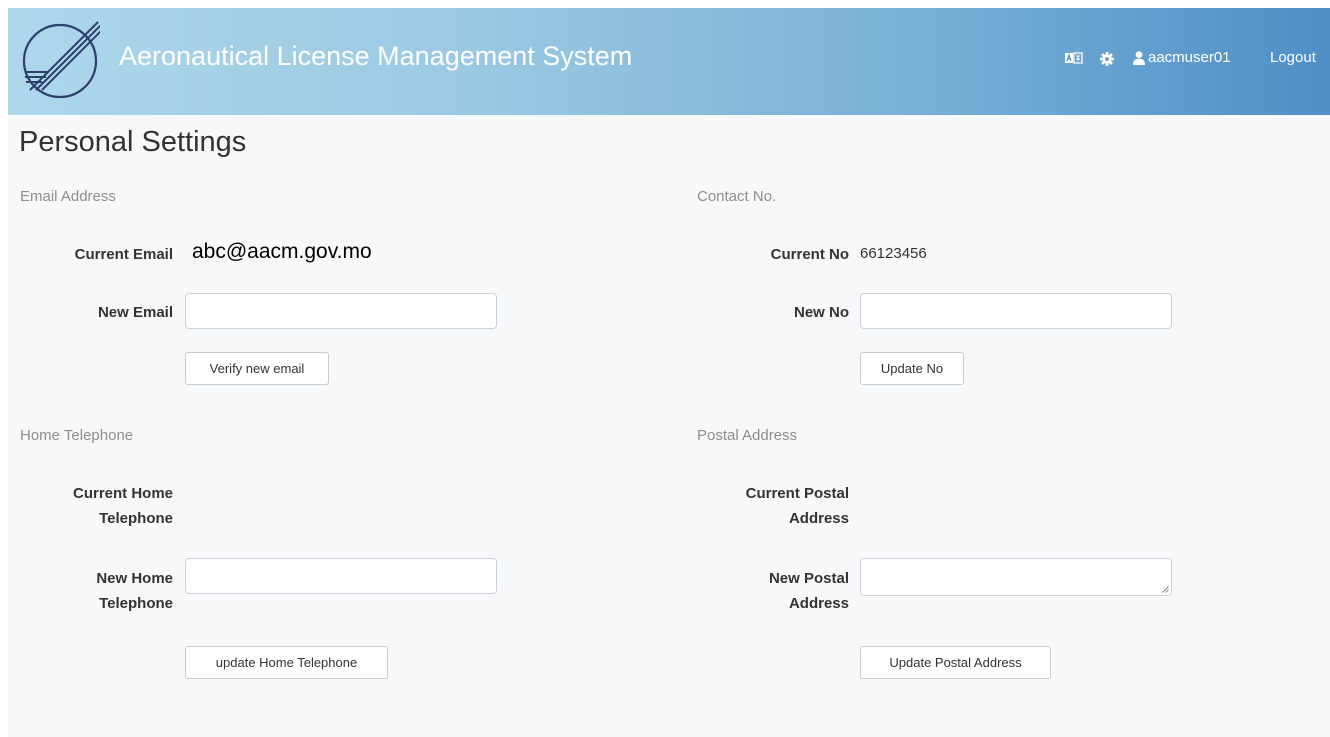  Describe the element at coordinates (134, 578) in the screenshot. I see `new-home-telephone-label-line1: New Home` at that location.